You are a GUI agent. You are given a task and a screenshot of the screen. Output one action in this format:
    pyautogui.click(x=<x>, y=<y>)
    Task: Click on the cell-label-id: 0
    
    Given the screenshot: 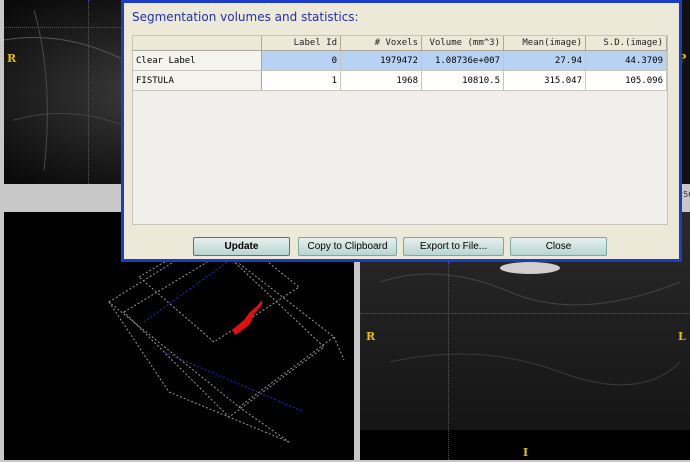 What is the action you would take?
    pyautogui.click(x=301, y=60)
    